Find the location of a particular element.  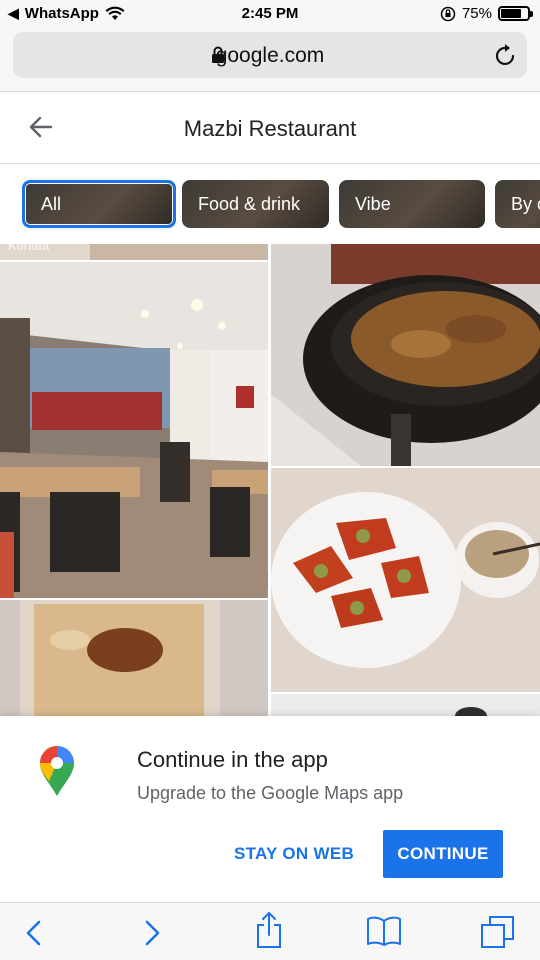

sheet-subtitle: Upgrade to the Google Maps app is located at coordinates (270, 793).